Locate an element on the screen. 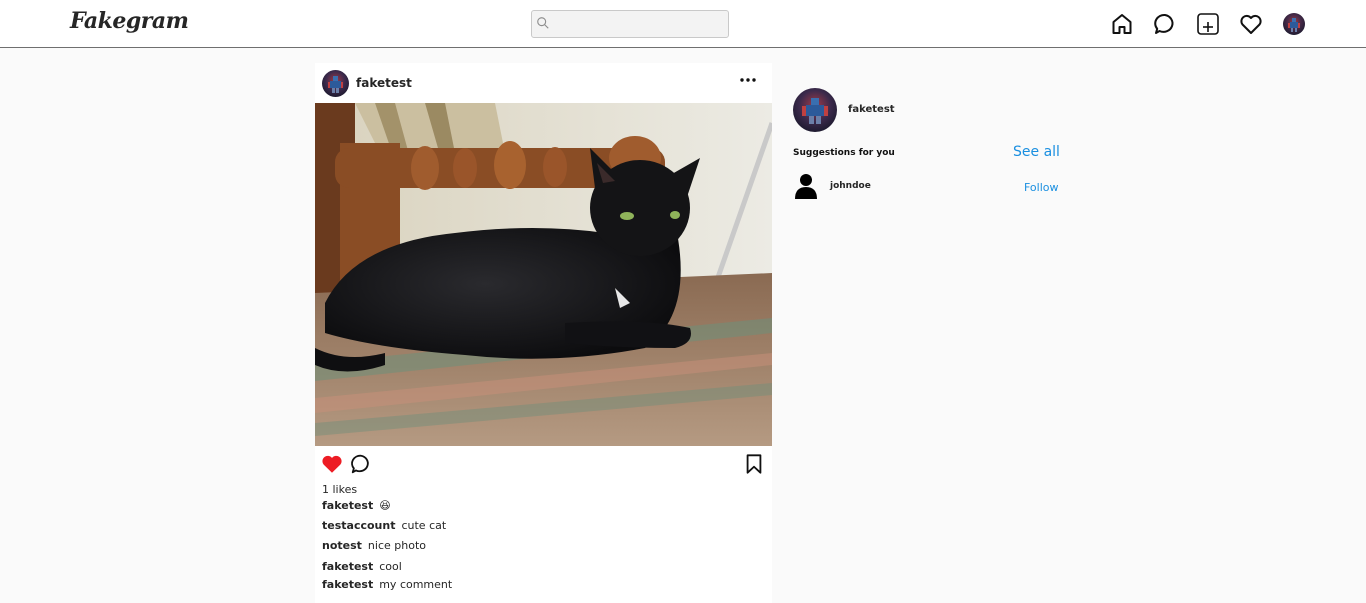  likes-count: 1 likes is located at coordinates (340, 489).